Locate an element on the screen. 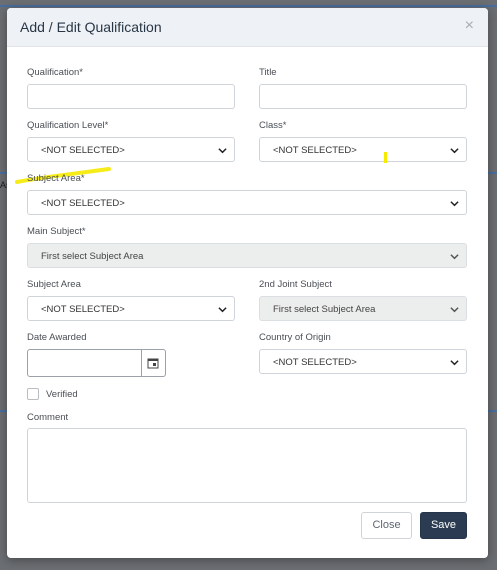 The width and height of the screenshot is (497, 570). highlight-mark is located at coordinates (385, 157).